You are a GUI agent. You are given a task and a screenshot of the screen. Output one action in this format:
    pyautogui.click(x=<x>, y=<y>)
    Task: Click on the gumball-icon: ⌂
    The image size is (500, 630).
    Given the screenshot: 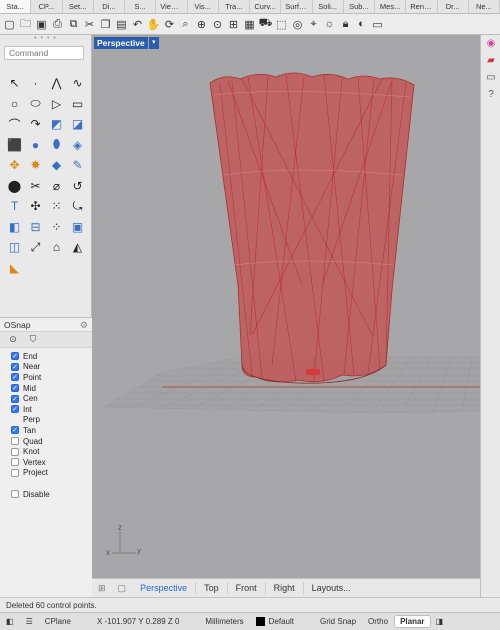 What is the action you would take?
    pyautogui.click(x=56, y=247)
    